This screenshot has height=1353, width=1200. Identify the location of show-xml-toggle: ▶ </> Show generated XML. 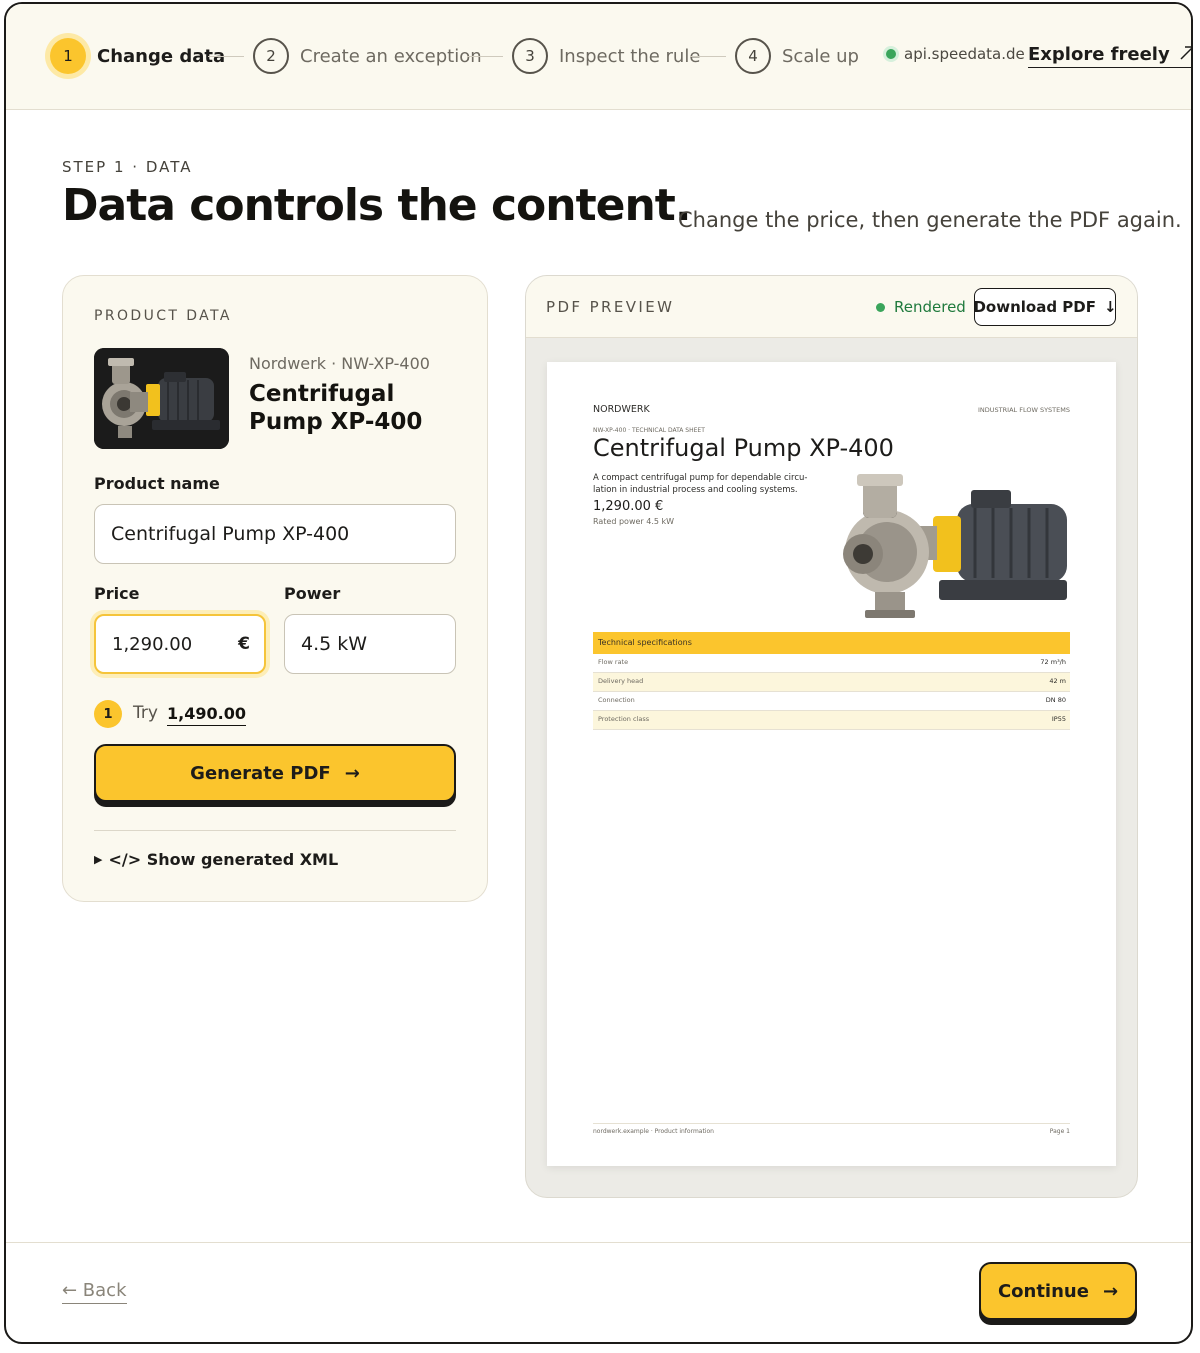
(216, 859).